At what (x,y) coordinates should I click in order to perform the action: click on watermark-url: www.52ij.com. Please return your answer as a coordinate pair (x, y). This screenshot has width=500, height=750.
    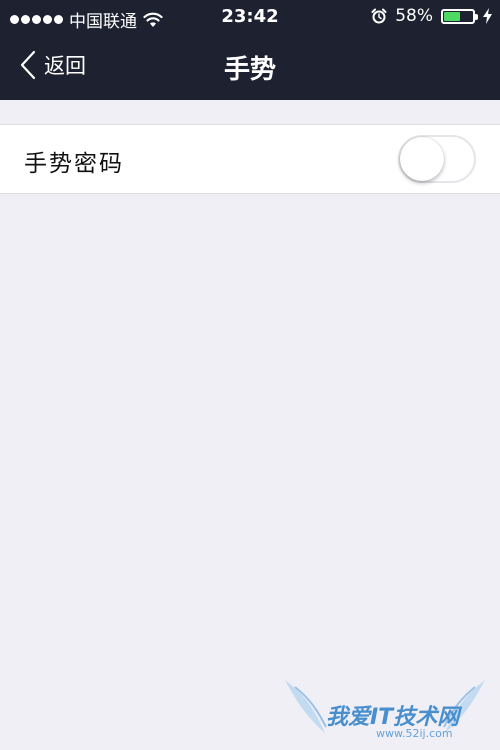
    Looking at the image, I should click on (414, 733).